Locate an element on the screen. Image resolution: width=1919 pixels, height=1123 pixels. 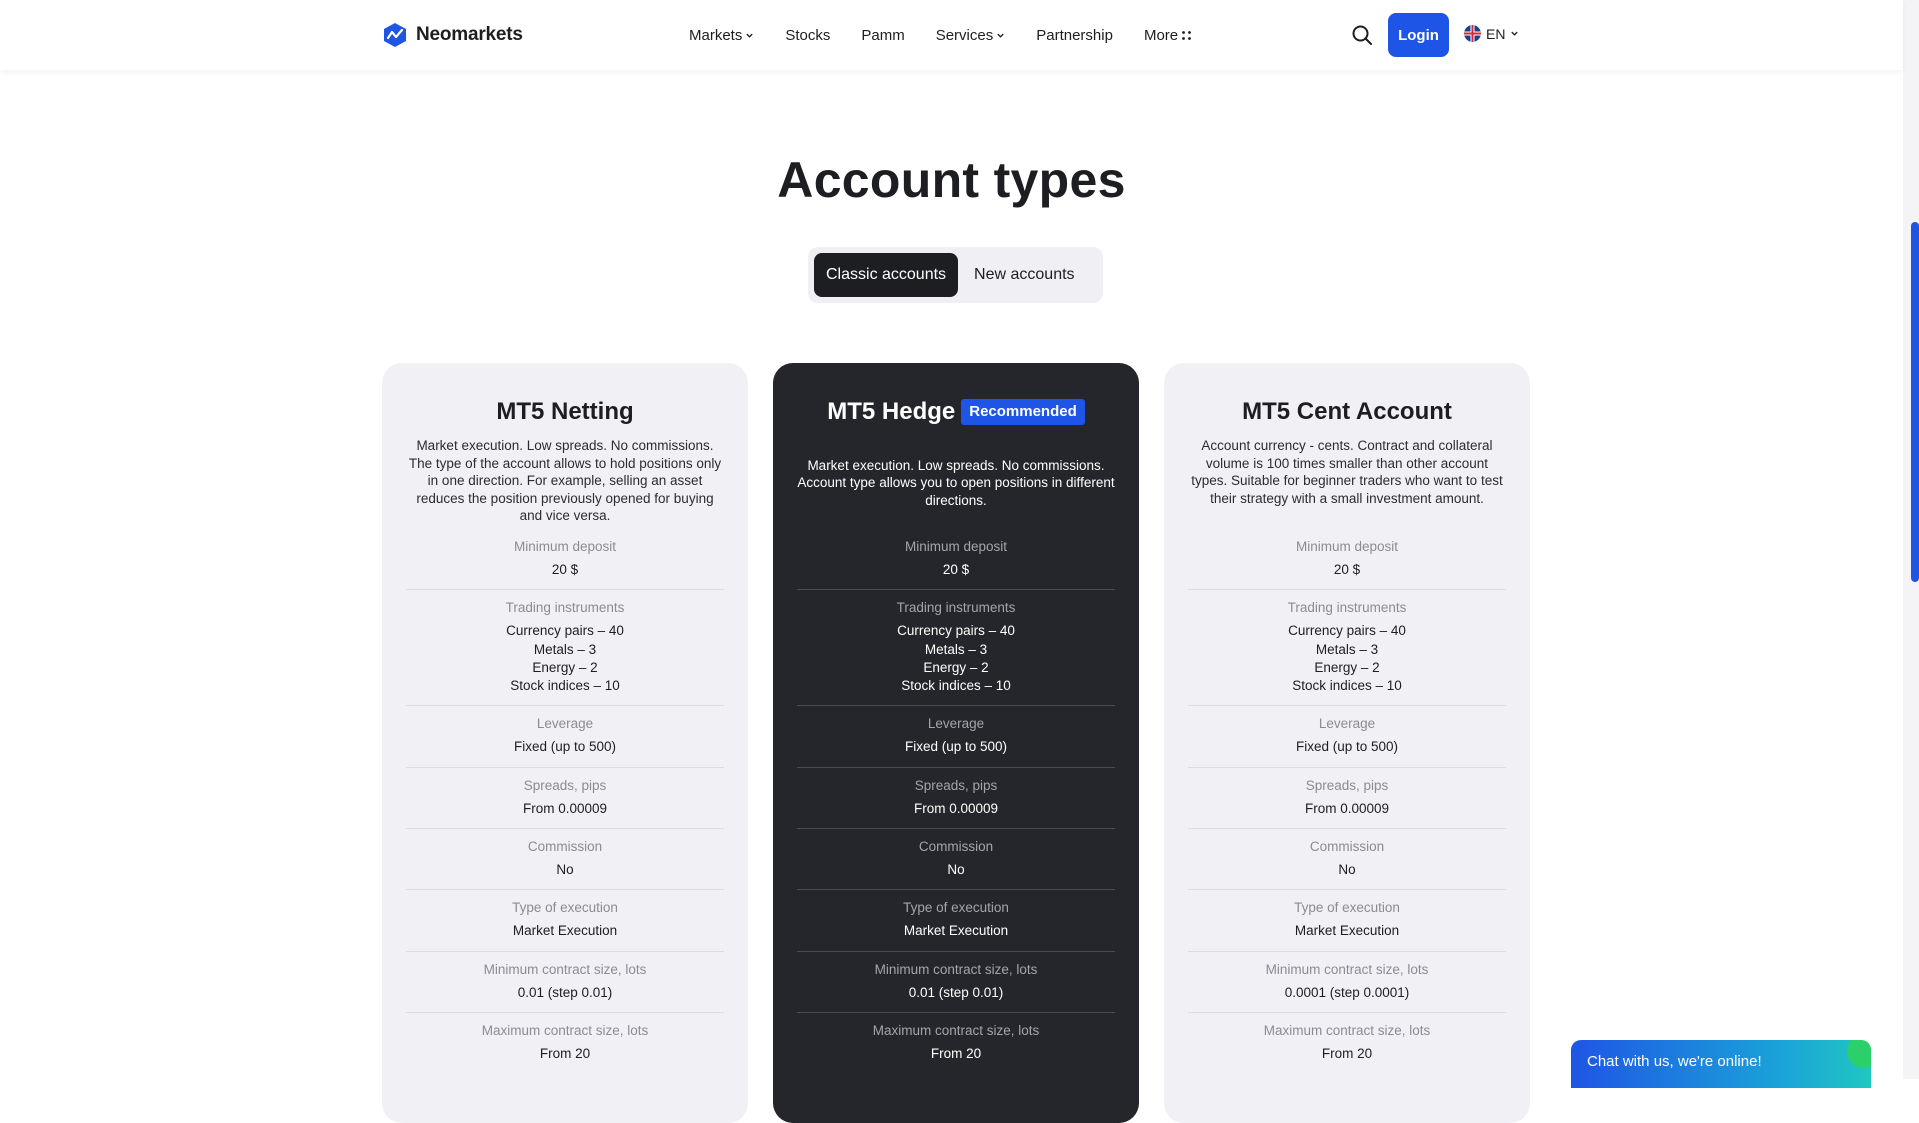
card-title: MT5 Hedge Recommended is located at coordinates (956, 412).